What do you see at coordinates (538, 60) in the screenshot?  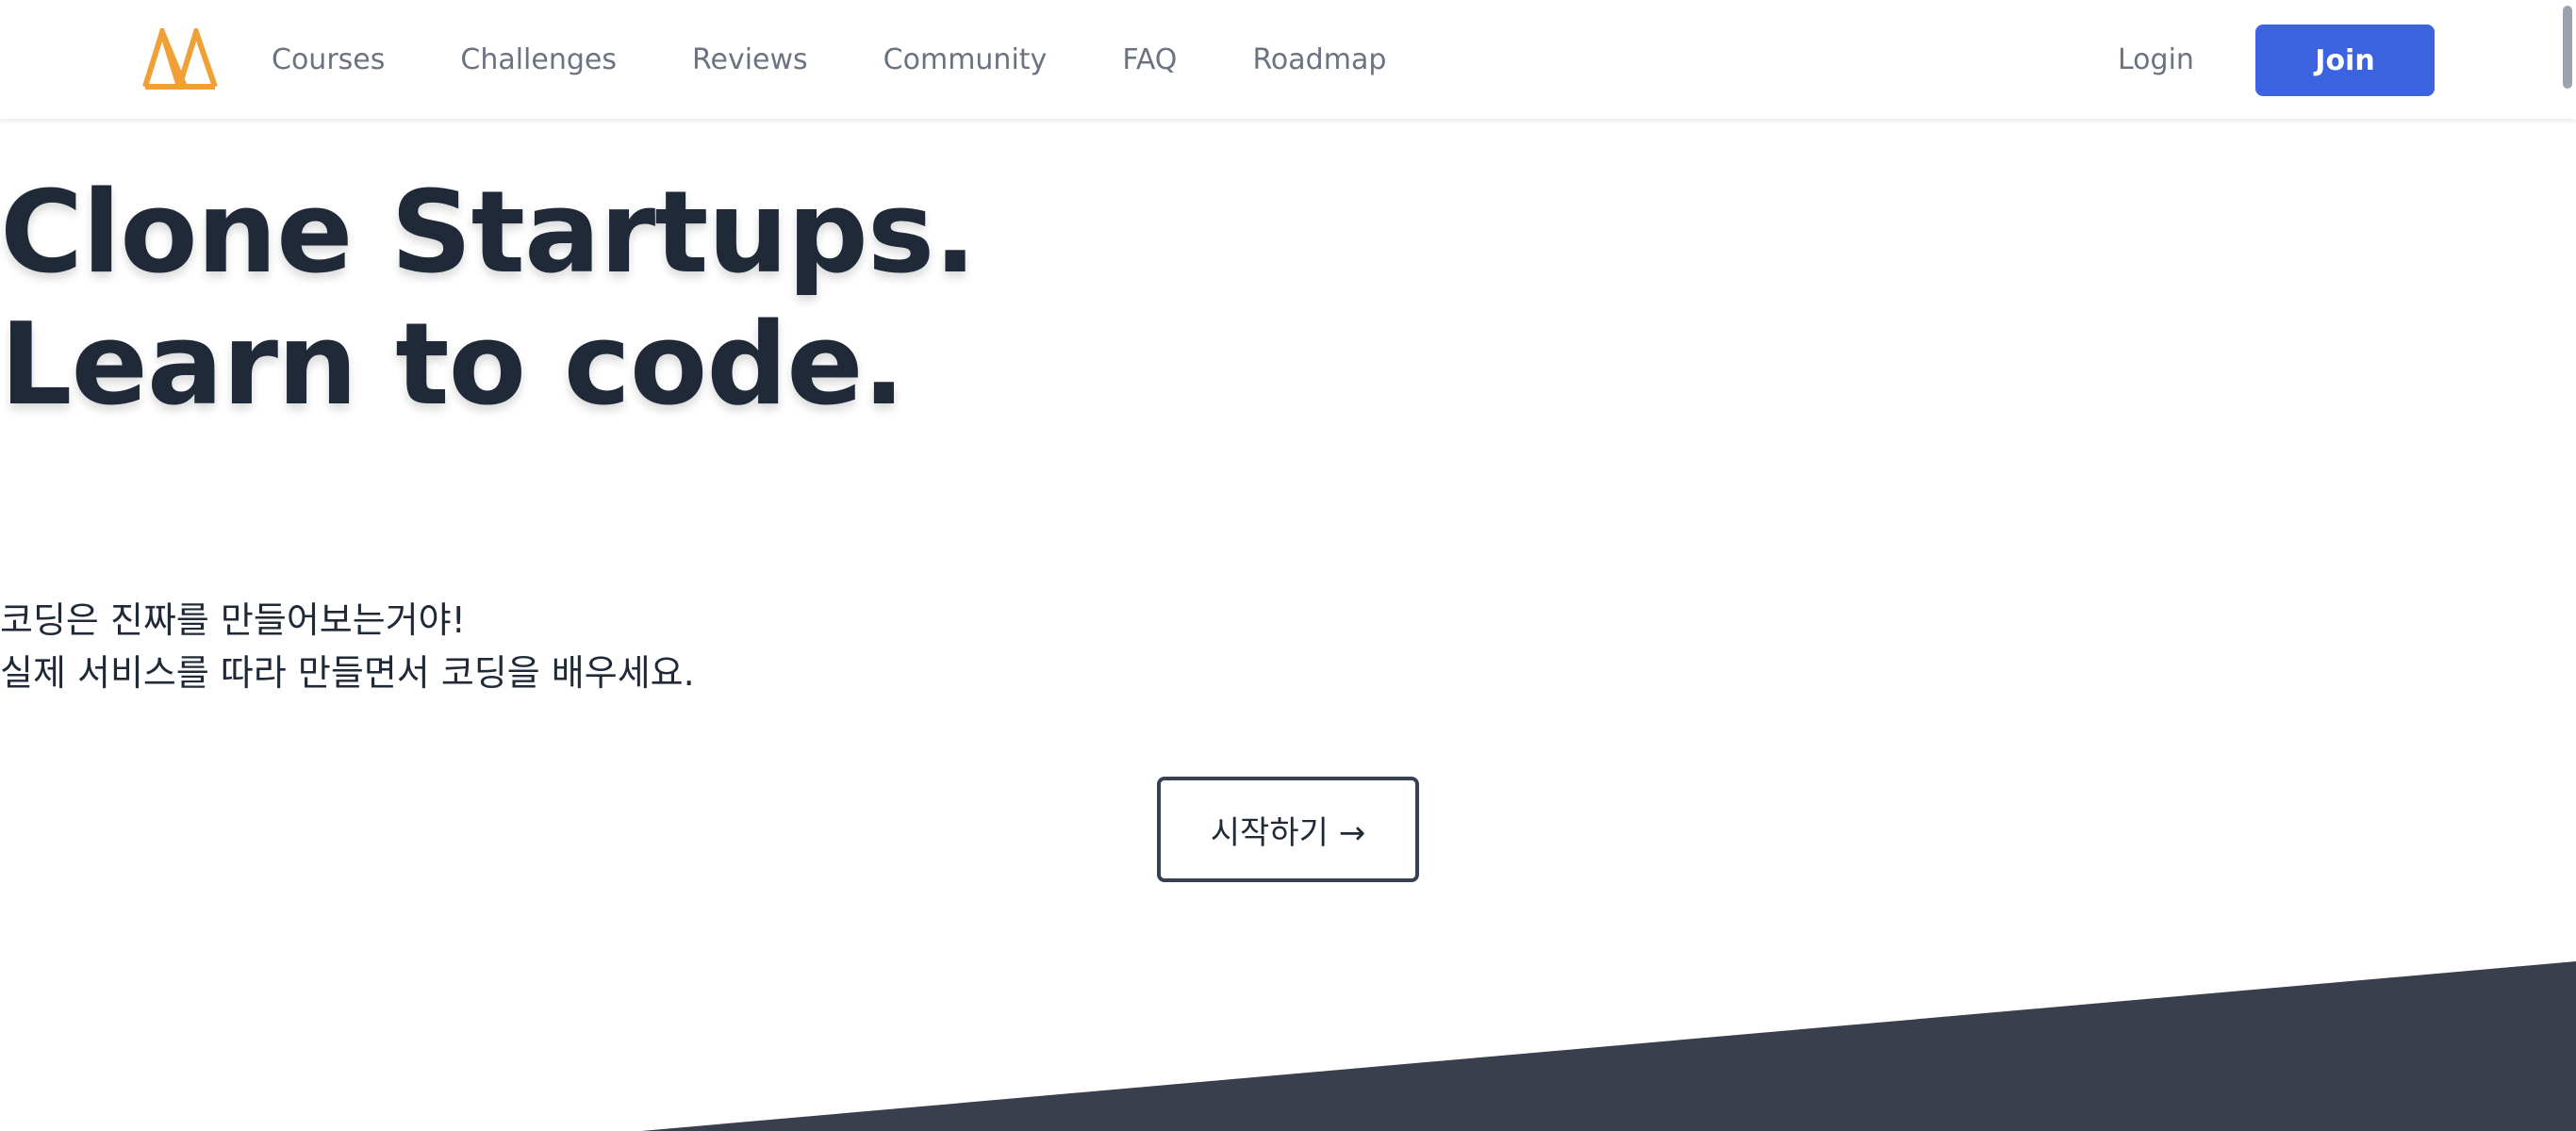 I see `nav-link-challenges: Challenges` at bounding box center [538, 60].